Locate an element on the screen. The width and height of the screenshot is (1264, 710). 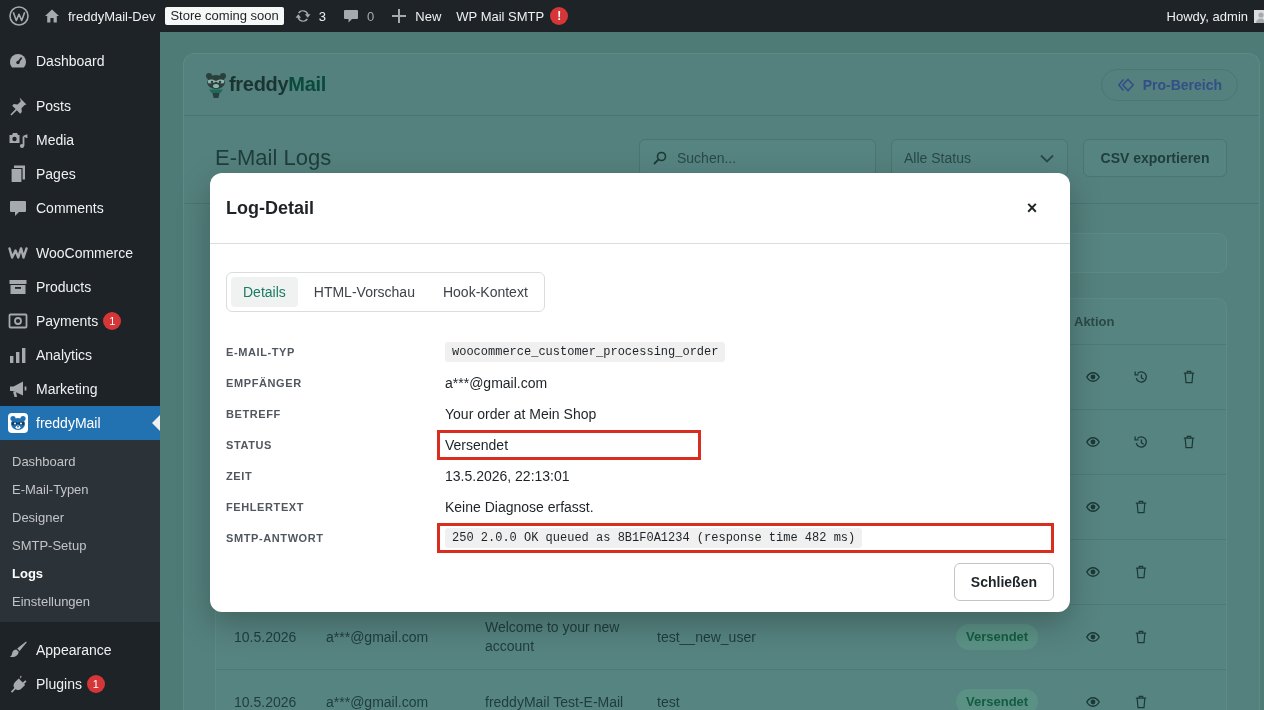
page-title: E-Mail Logs is located at coordinates (273, 158).